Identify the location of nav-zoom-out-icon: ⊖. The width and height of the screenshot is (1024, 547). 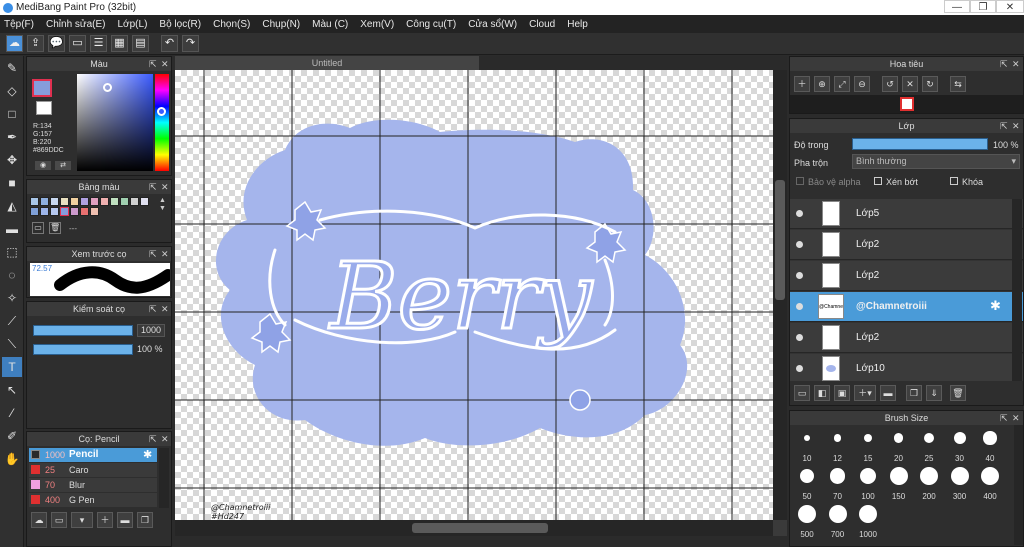
(862, 84).